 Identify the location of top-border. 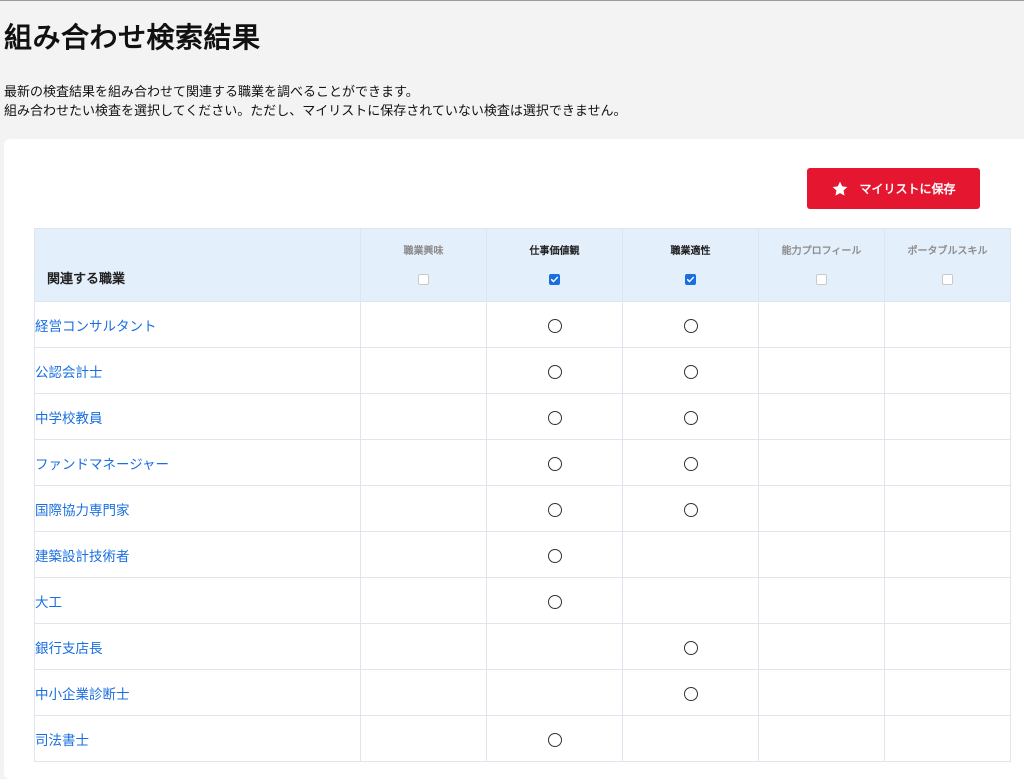
(512, 0).